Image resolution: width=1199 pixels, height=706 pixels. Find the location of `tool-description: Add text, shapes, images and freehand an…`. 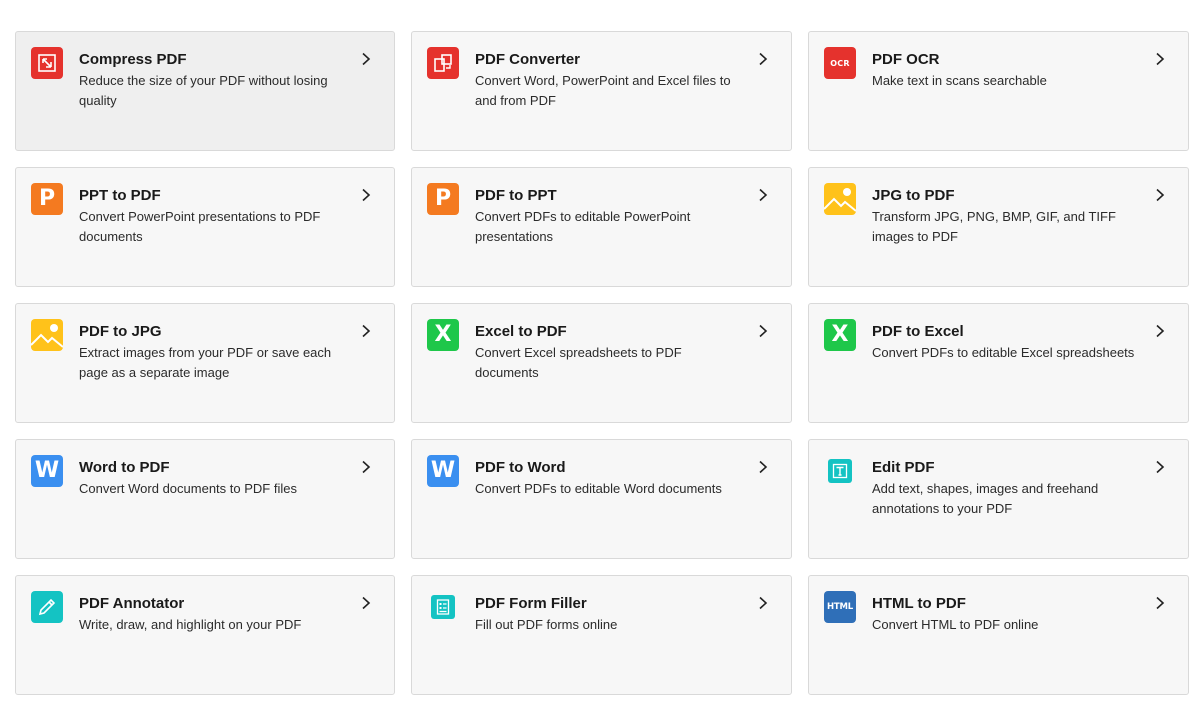

tool-description: Add text, shapes, images and freehand an… is located at coordinates (985, 498).